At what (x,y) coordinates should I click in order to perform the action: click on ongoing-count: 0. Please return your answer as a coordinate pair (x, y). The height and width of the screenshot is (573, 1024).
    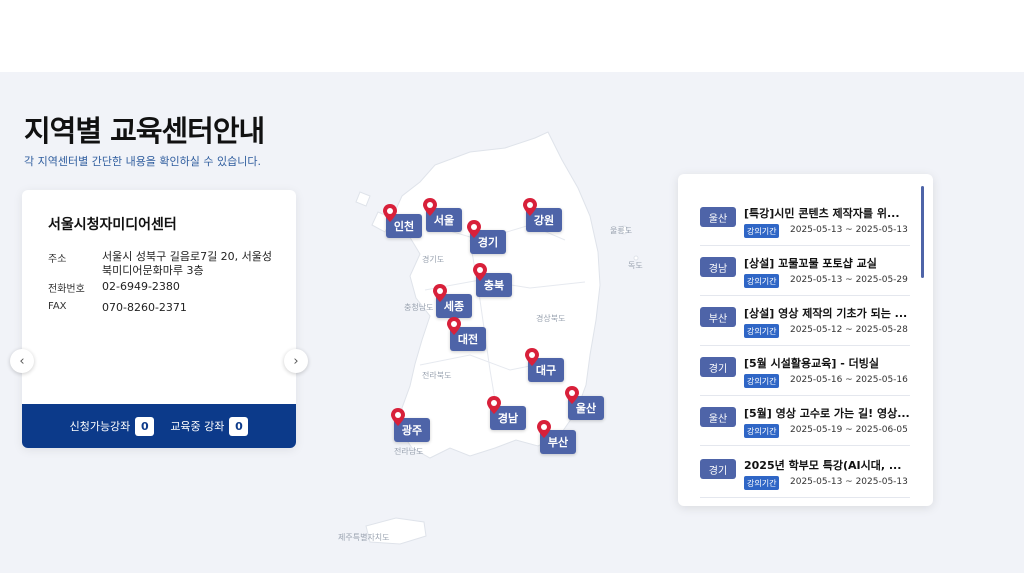
    Looking at the image, I should click on (239, 426).